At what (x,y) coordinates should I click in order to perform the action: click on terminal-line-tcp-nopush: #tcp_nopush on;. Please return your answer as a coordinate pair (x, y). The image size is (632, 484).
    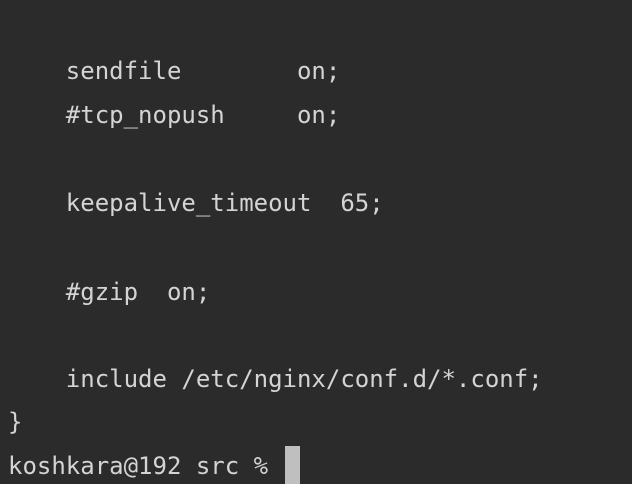
    Looking at the image, I should click on (174, 115).